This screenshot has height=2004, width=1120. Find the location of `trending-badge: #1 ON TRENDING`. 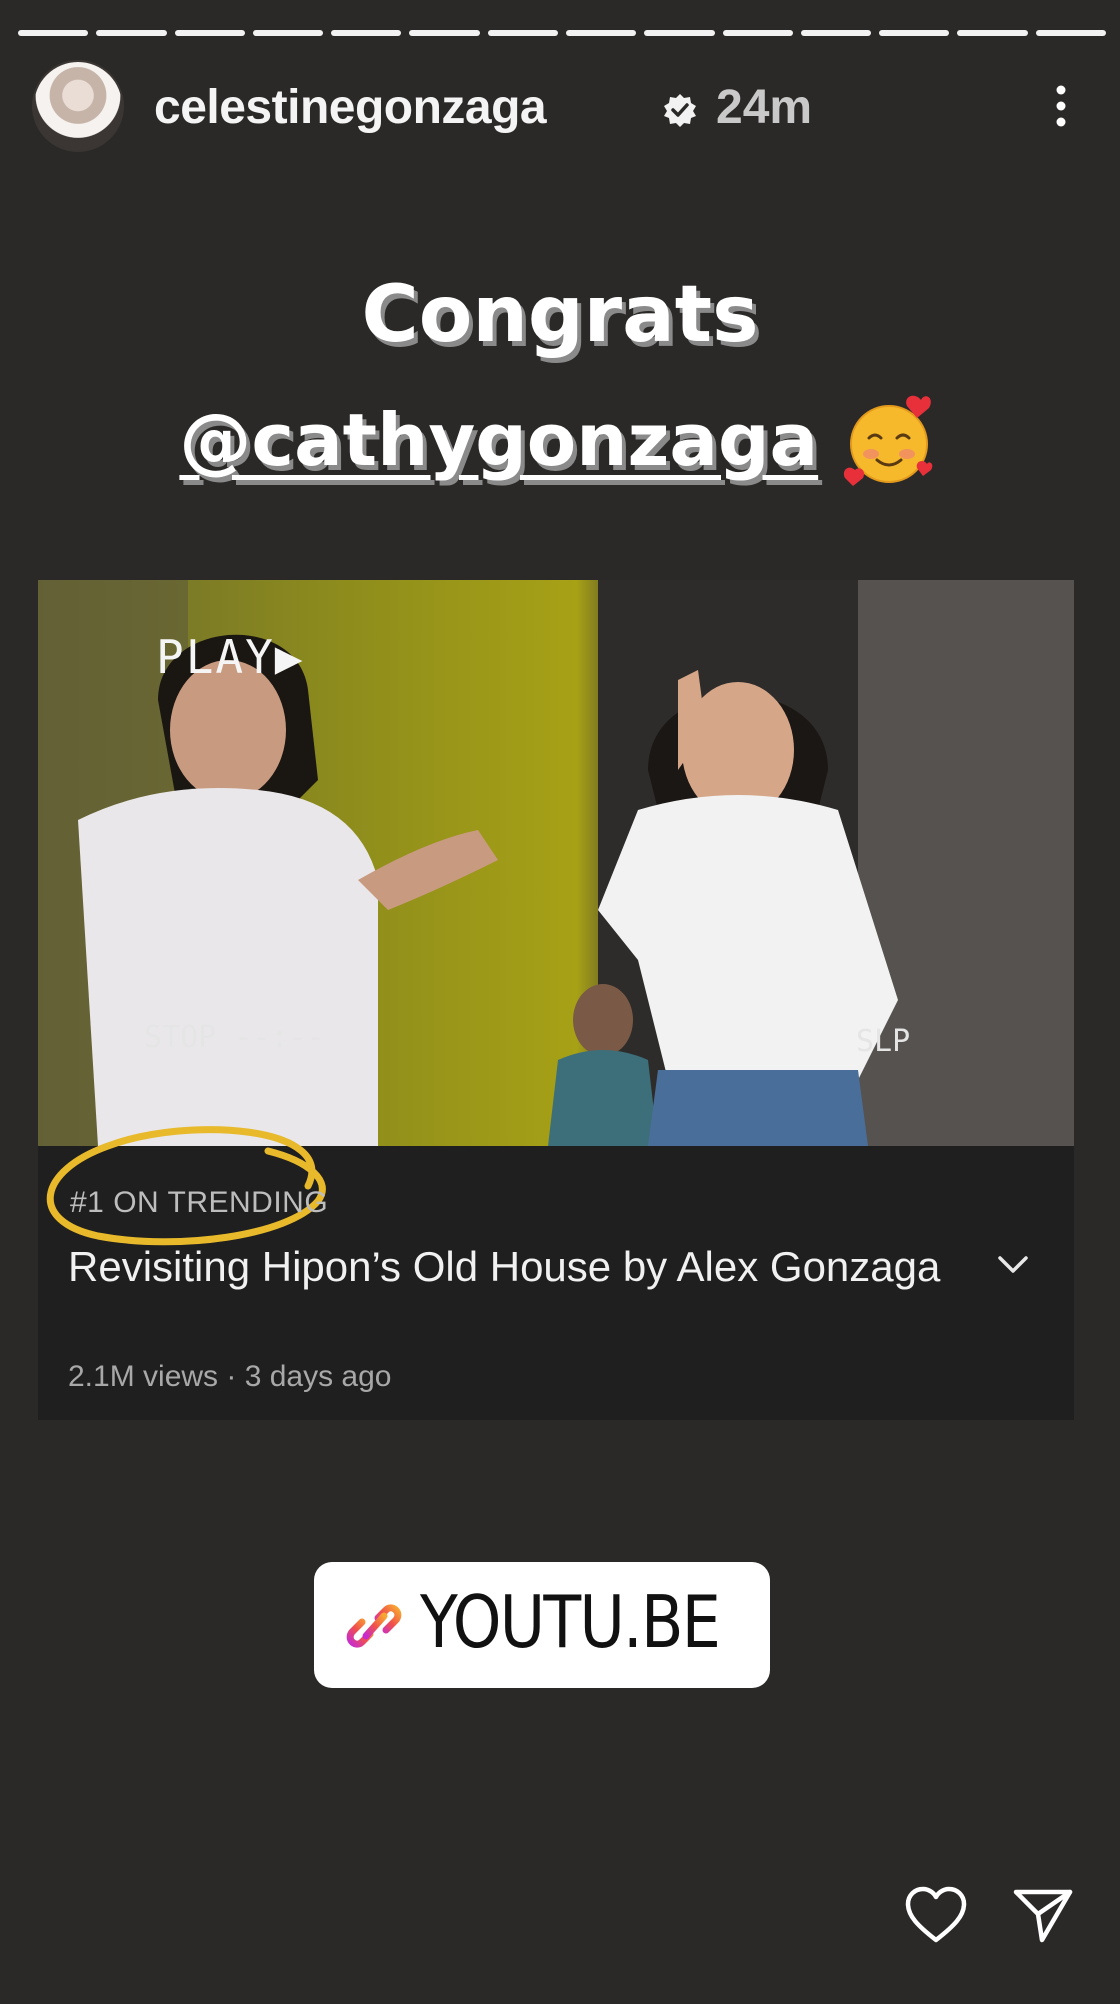

trending-badge: #1 ON TRENDING is located at coordinates (199, 1202).